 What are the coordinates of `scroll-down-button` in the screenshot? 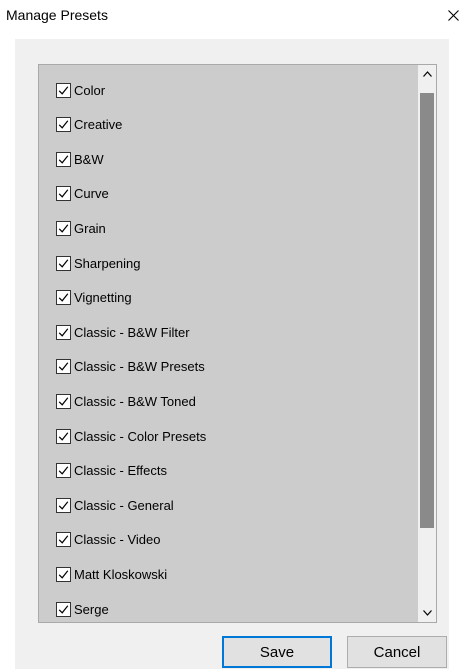 It's located at (427, 613).